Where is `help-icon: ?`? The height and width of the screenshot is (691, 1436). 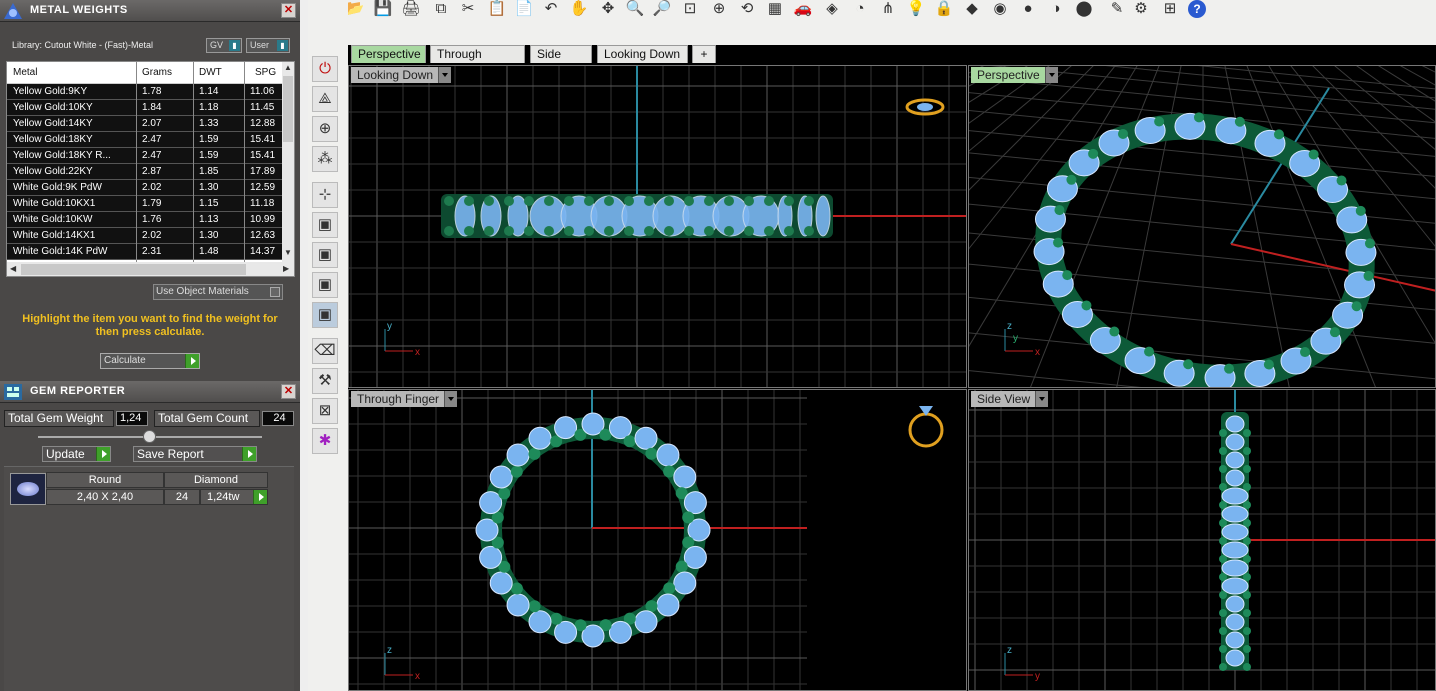 help-icon: ? is located at coordinates (1197, 9).